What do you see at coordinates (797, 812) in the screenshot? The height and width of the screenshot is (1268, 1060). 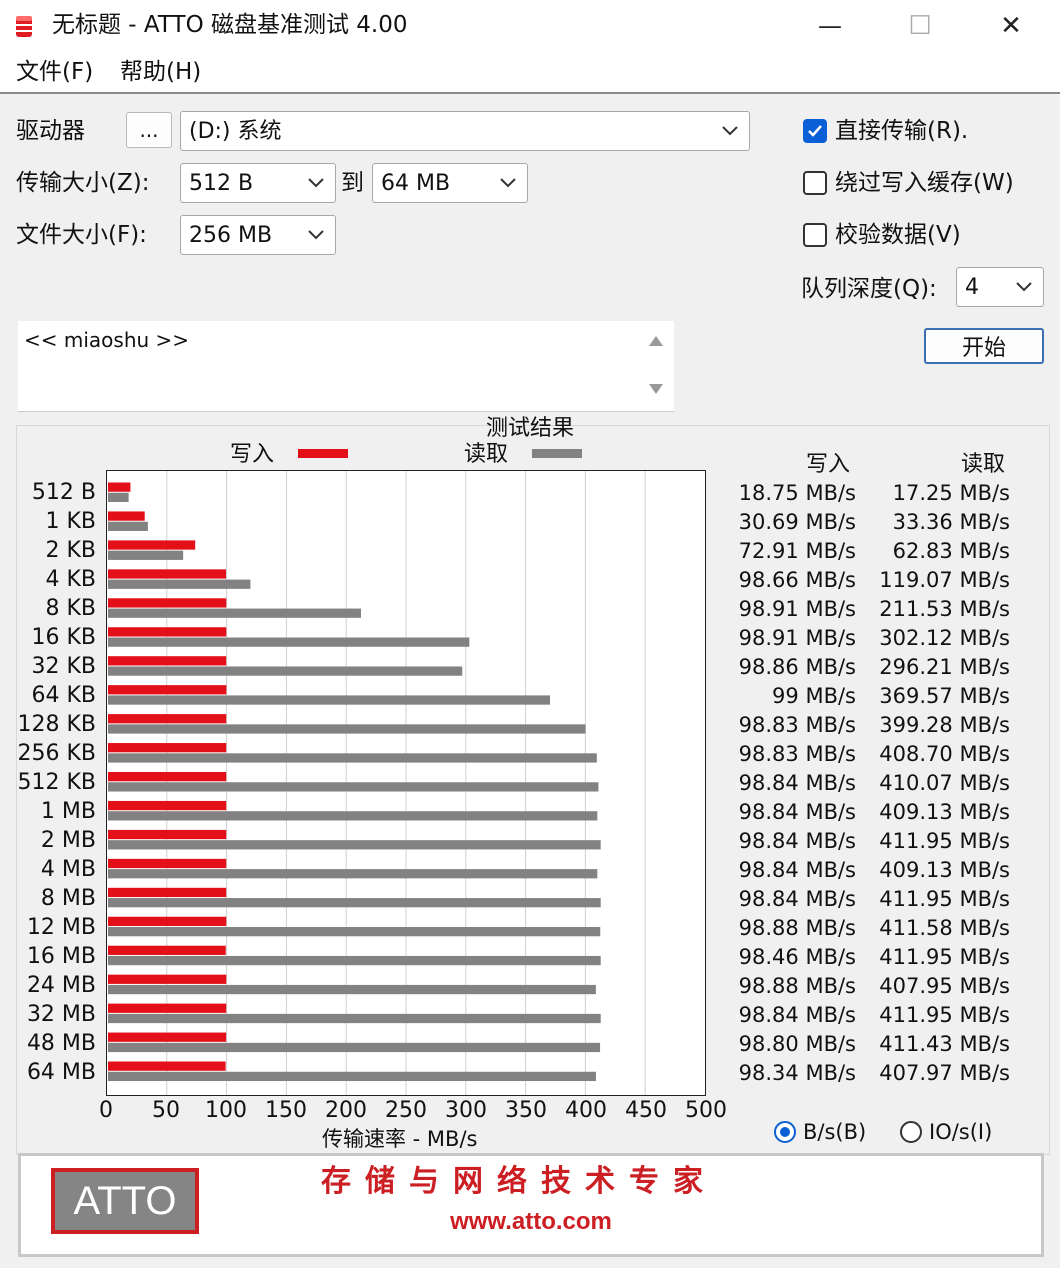 I see `write-value: 98.84 MB/s` at bounding box center [797, 812].